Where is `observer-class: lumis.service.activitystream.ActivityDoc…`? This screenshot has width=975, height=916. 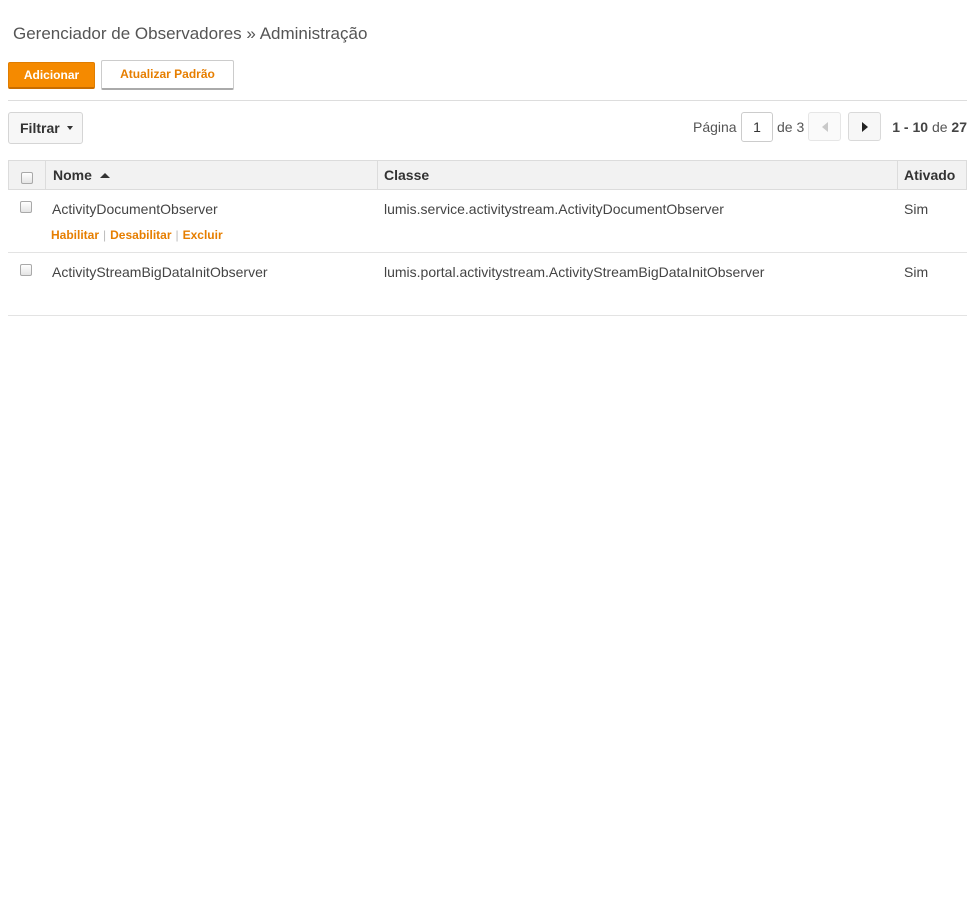
observer-class: lumis.service.activitystream.ActivityDoc… is located at coordinates (554, 209).